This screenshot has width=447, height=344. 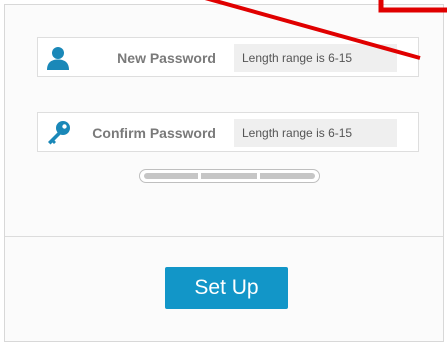 What do you see at coordinates (166, 58) in the screenshot?
I see `new-password-label: New Password` at bounding box center [166, 58].